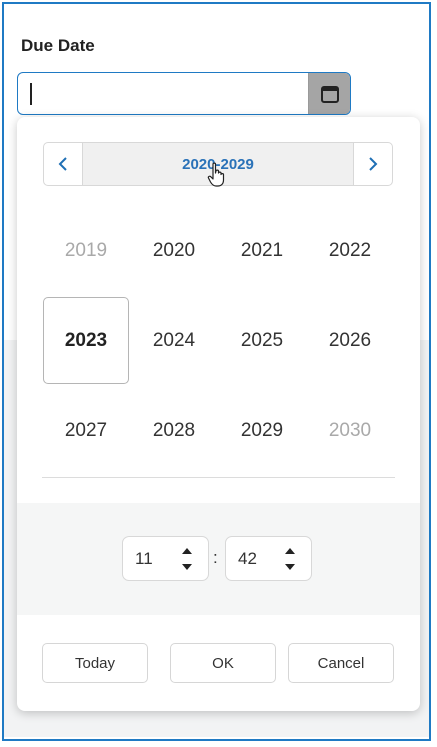  Describe the element at coordinates (86, 340) in the screenshot. I see `year-cell: 2023` at that location.